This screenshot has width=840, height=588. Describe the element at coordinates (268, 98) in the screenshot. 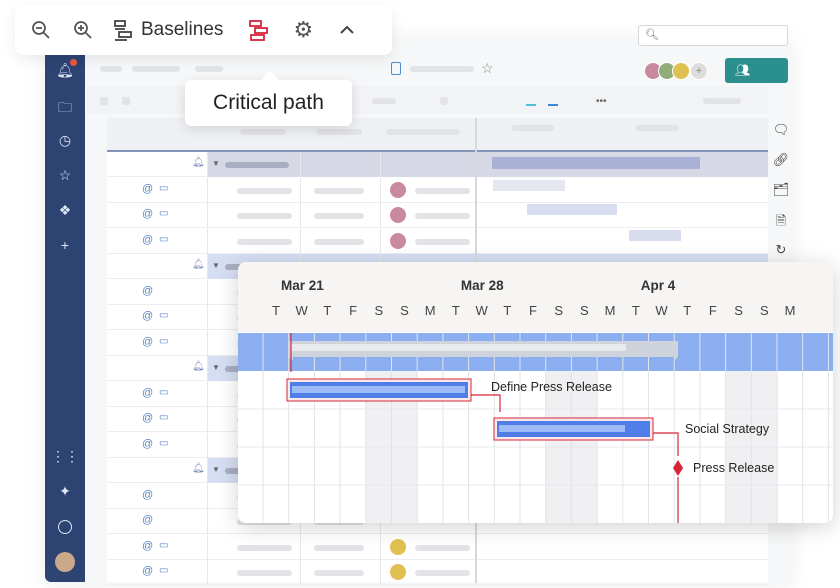

I see `critical-path-tooltip: Critical path` at that location.